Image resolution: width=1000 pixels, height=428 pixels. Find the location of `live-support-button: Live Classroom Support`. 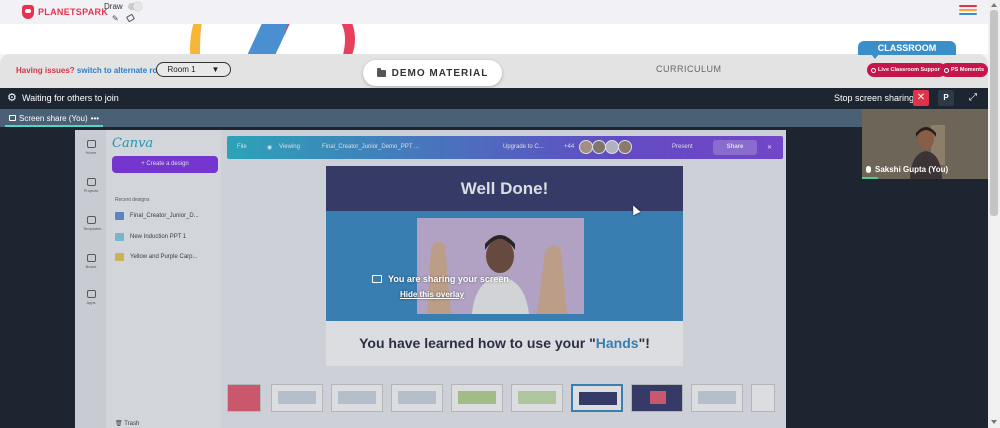

live-support-button: Live Classroom Support is located at coordinates (906, 70).